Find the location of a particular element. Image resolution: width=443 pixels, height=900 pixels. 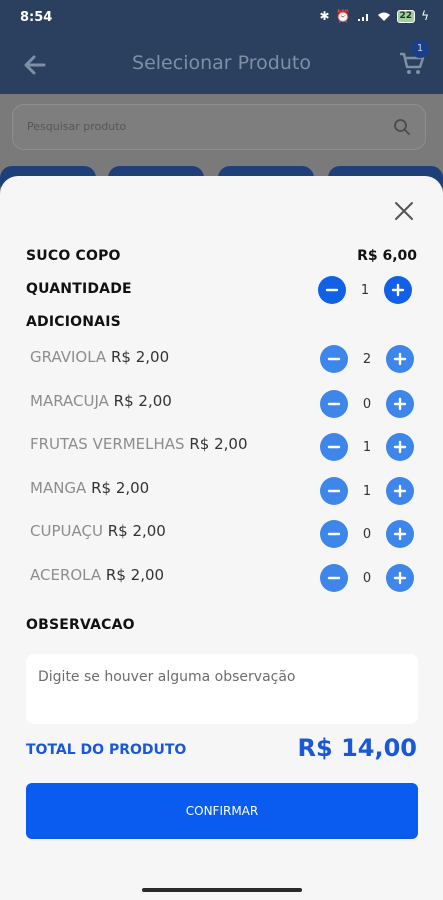

addon-item: CUPUAÇU R$ 2,00 is located at coordinates (98, 531).